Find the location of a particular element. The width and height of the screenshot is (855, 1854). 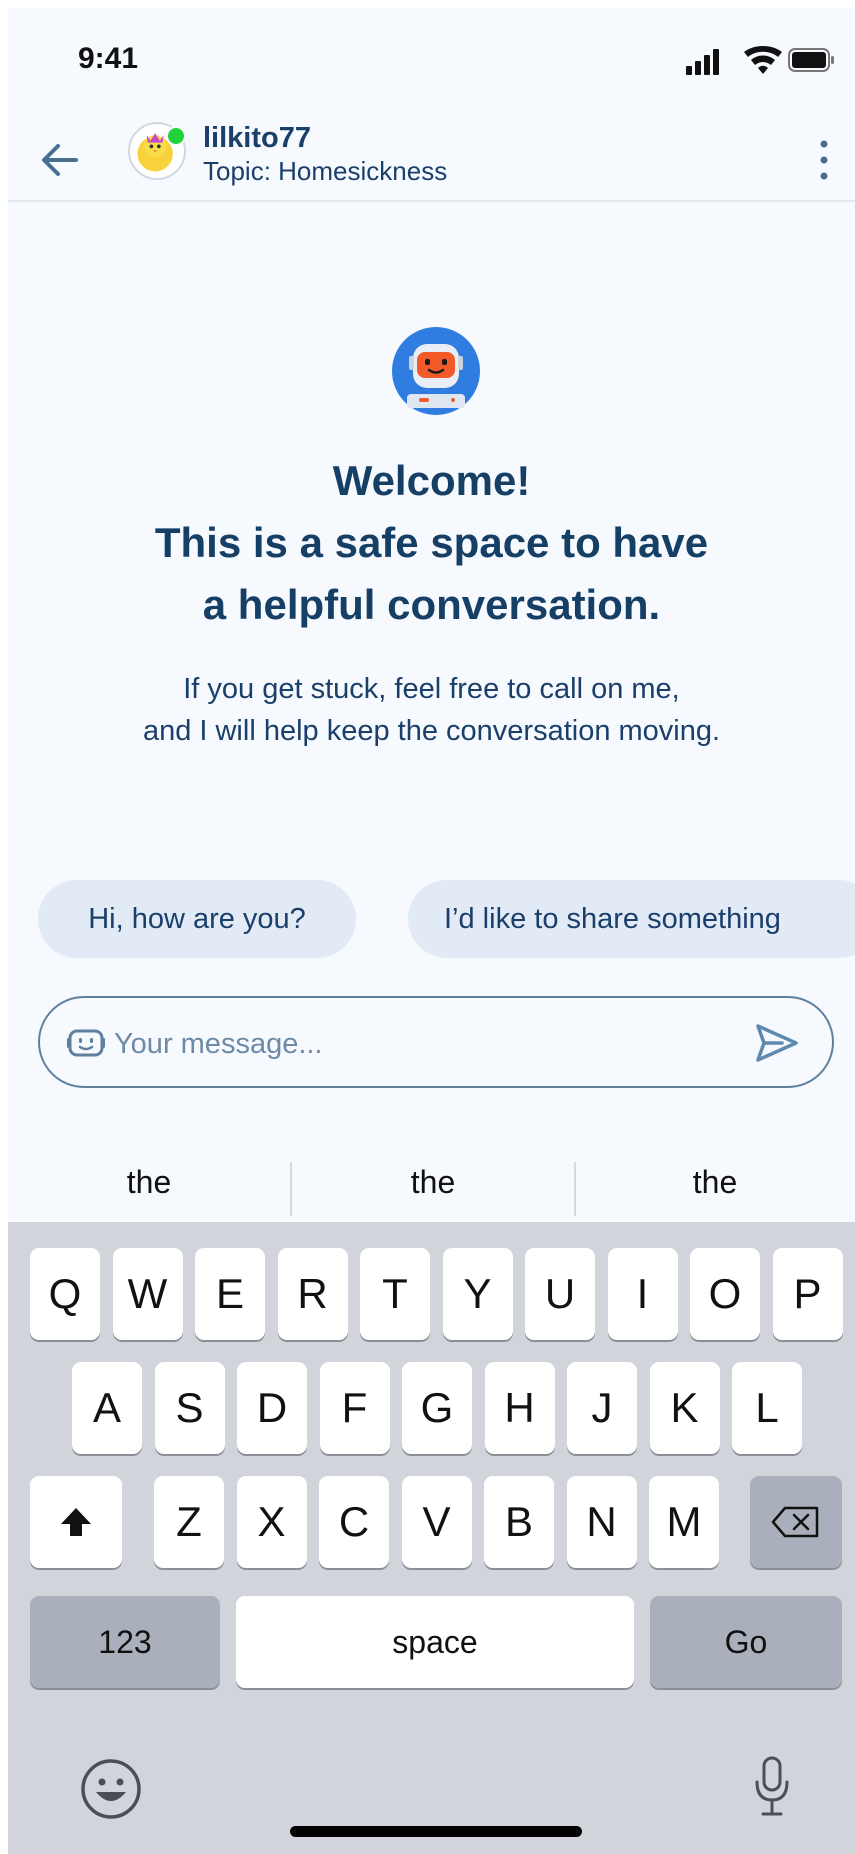

key-q: Q is located at coordinates (65, 1294).